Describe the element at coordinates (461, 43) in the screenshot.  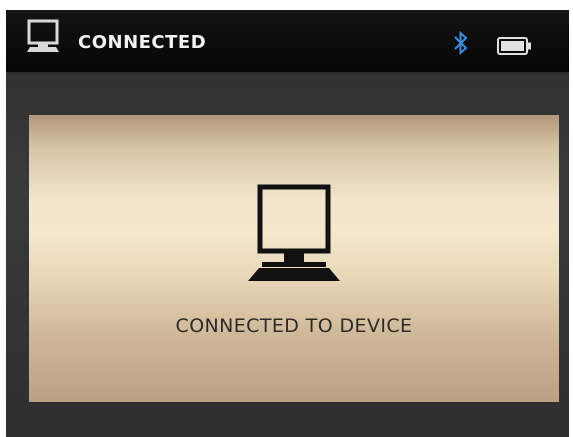
I see `bluetooth-icon` at that location.